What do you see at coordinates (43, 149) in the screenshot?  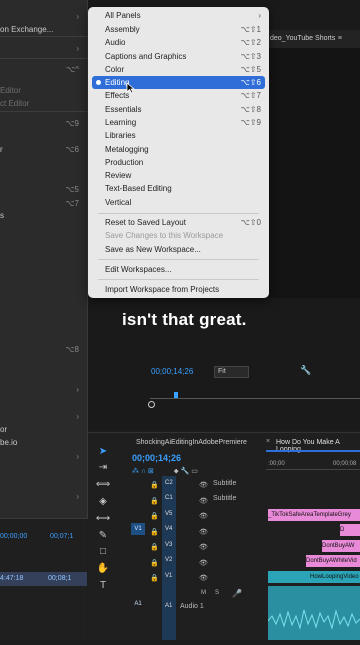 I see `menu-row-color: r ⌥6` at bounding box center [43, 149].